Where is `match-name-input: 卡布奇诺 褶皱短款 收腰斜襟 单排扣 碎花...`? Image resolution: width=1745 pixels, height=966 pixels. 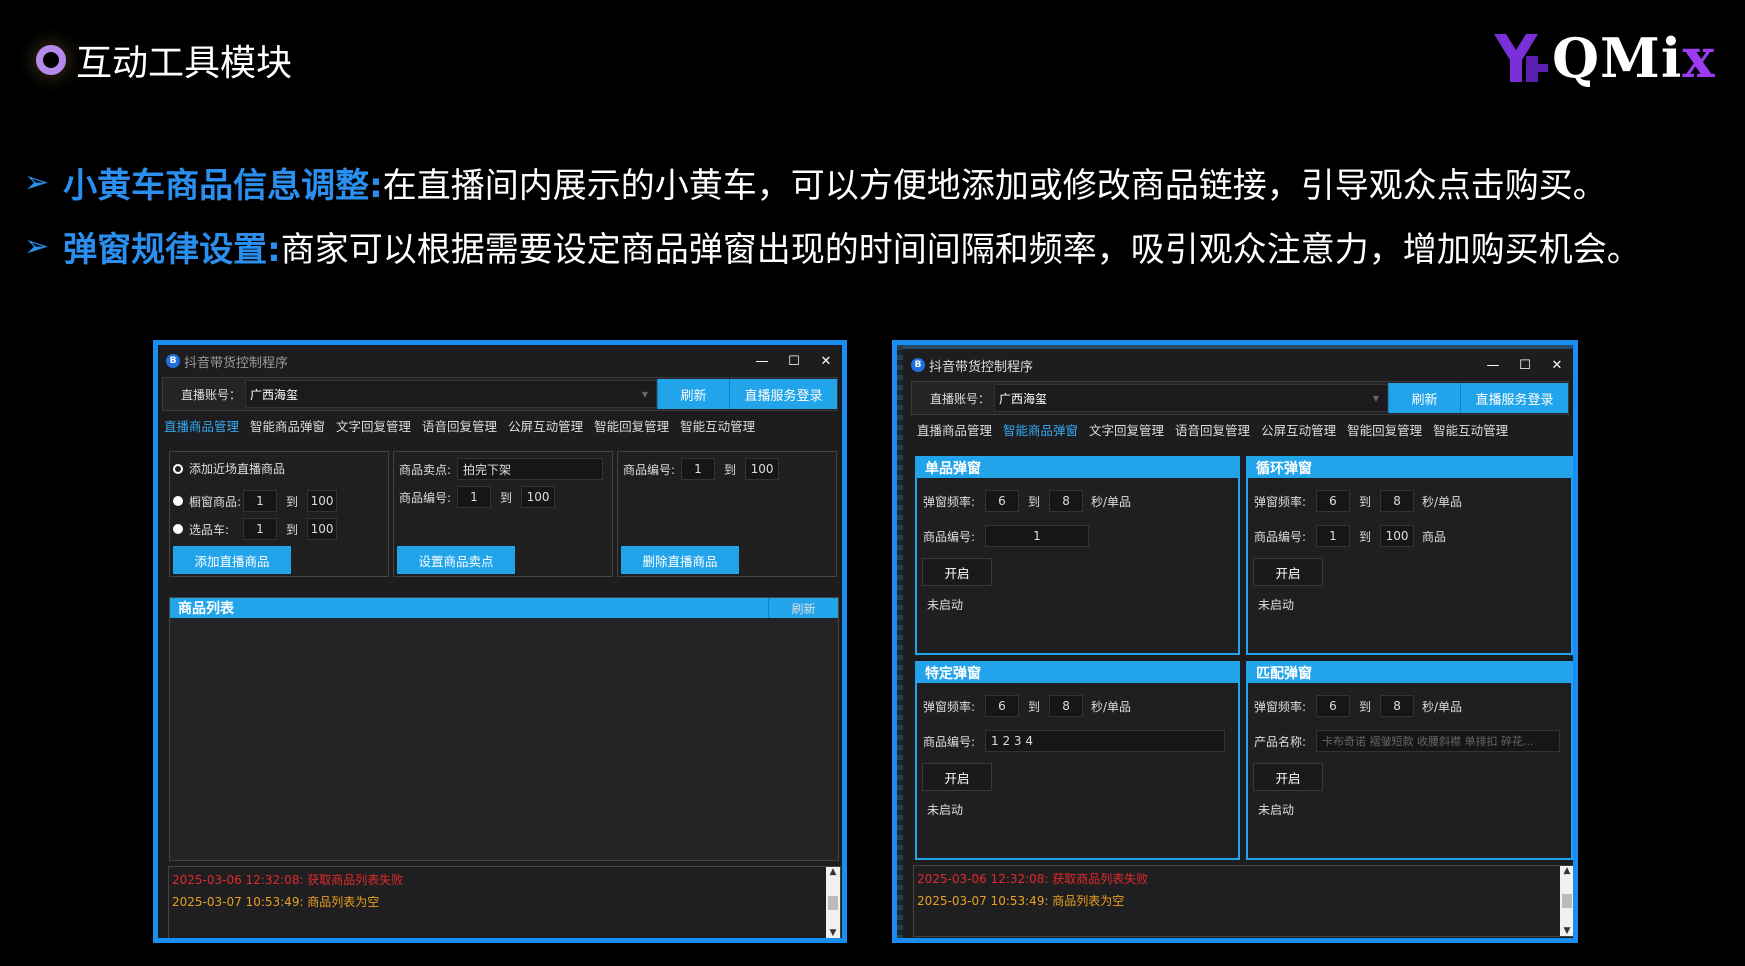 match-name-input: 卡布奇诺 褶皱短款 收腰斜襟 单排扣 碎花... is located at coordinates (1438, 741).